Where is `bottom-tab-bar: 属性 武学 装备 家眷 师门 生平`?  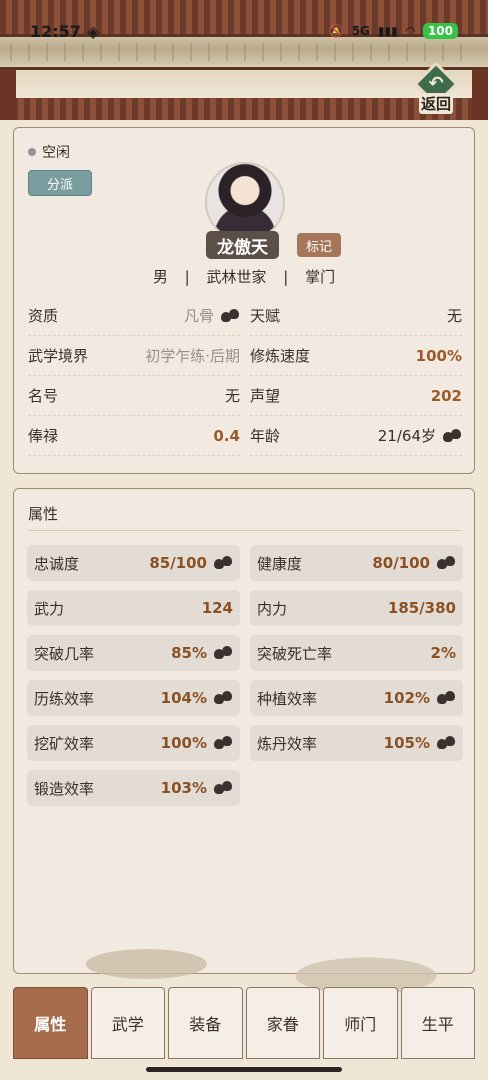
bottom-tab-bar: 属性 武学 装备 家眷 师门 生平 is located at coordinates (244, 1023).